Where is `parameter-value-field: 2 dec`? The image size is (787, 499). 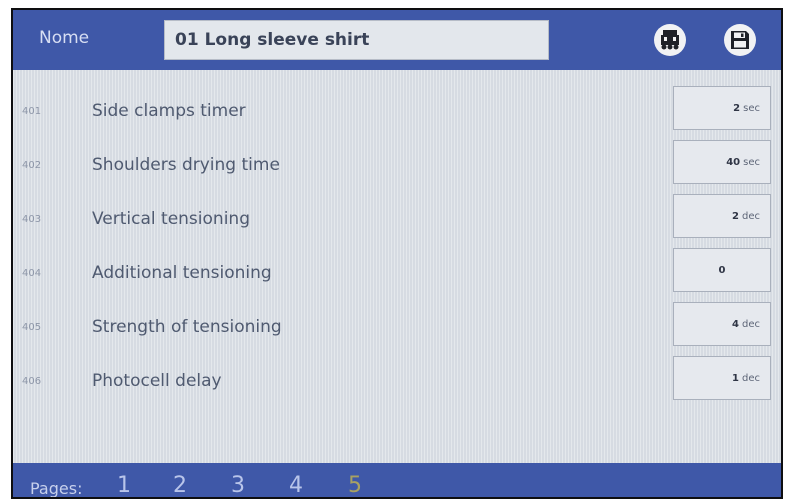 parameter-value-field: 2 dec is located at coordinates (722, 216).